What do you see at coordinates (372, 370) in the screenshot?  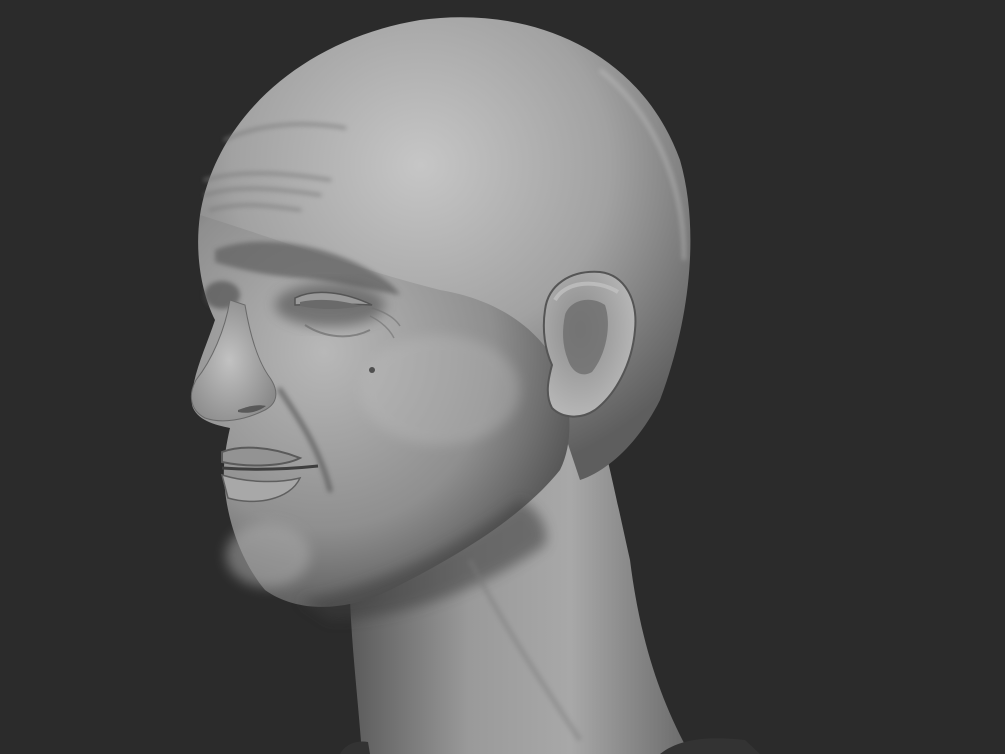 I see `mole` at bounding box center [372, 370].